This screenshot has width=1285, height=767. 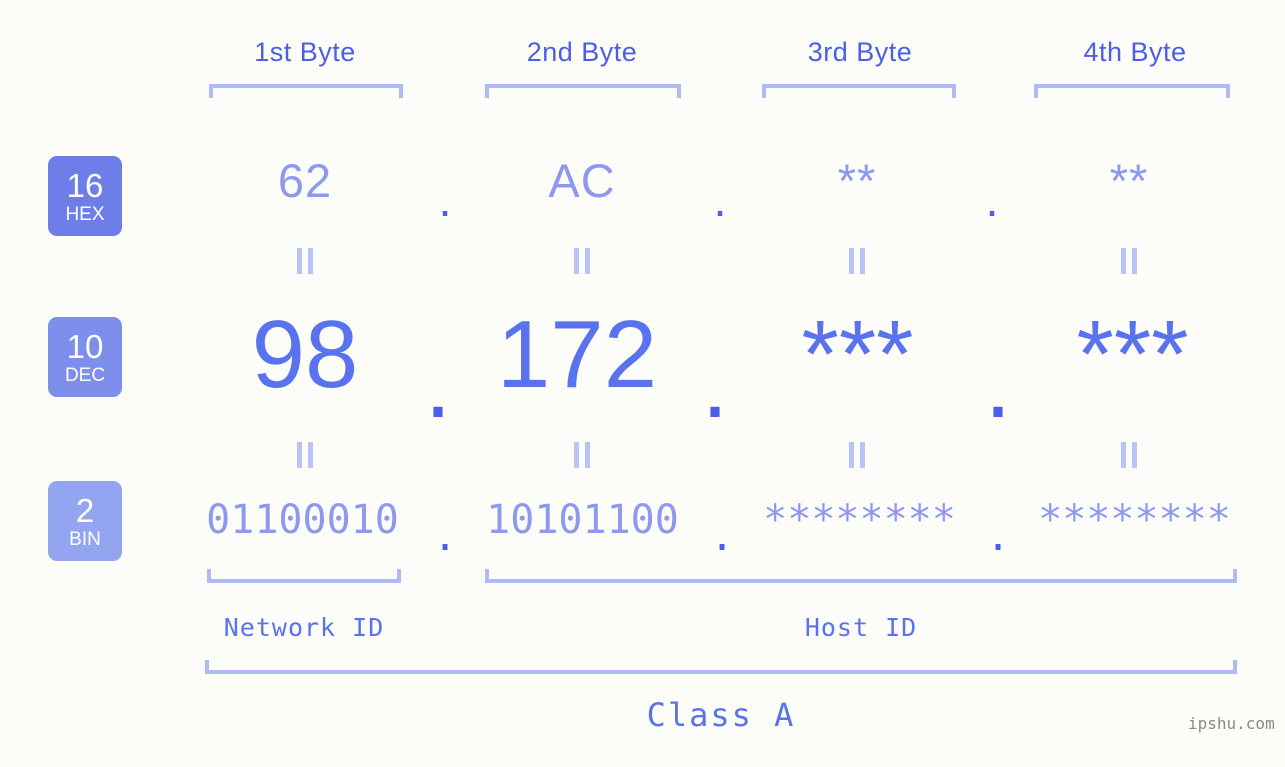 I want to click on bracket-bottom-host-id, so click(x=861, y=576).